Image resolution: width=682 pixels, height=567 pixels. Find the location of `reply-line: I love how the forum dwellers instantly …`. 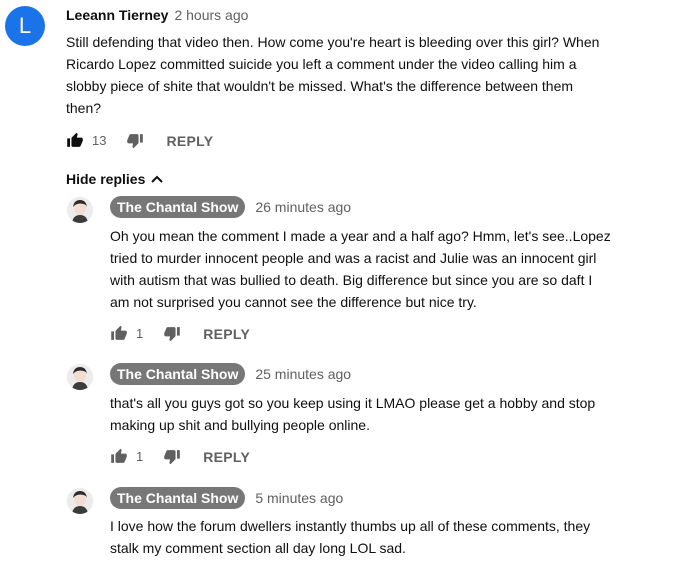

reply-line: I love how the forum dwellers instantly … is located at coordinates (350, 526).